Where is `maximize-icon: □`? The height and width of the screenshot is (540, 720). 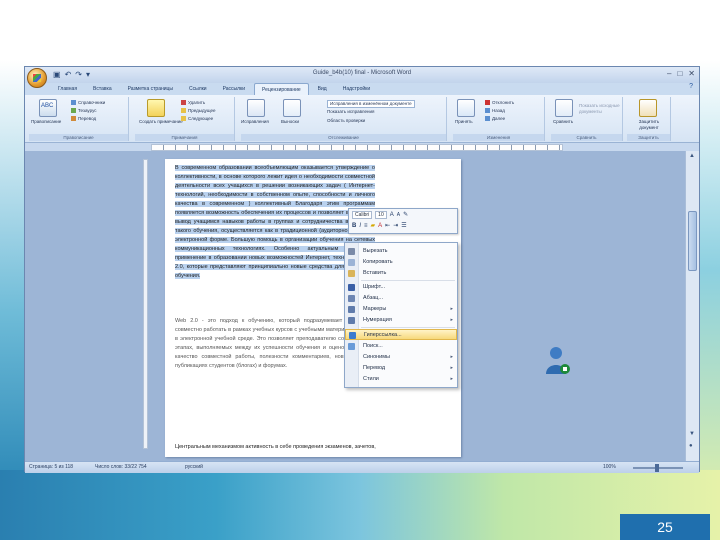 maximize-icon: □ is located at coordinates (679, 74).